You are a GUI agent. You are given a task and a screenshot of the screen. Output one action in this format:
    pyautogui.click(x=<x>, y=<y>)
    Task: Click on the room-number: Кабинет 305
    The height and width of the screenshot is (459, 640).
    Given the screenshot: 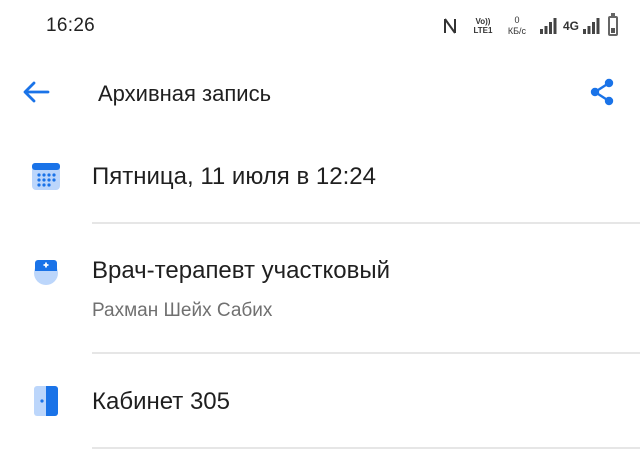 What is the action you would take?
    pyautogui.click(x=161, y=401)
    